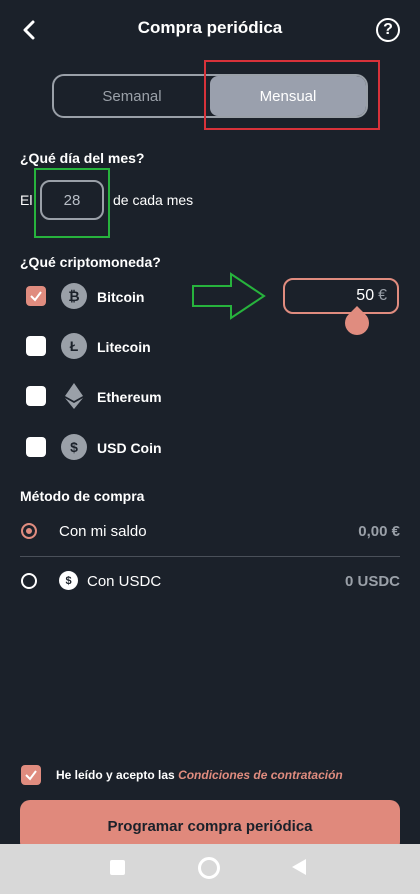  Describe the element at coordinates (372, 581) in the screenshot. I see `payment-value-usdc: 0 USDC` at that location.